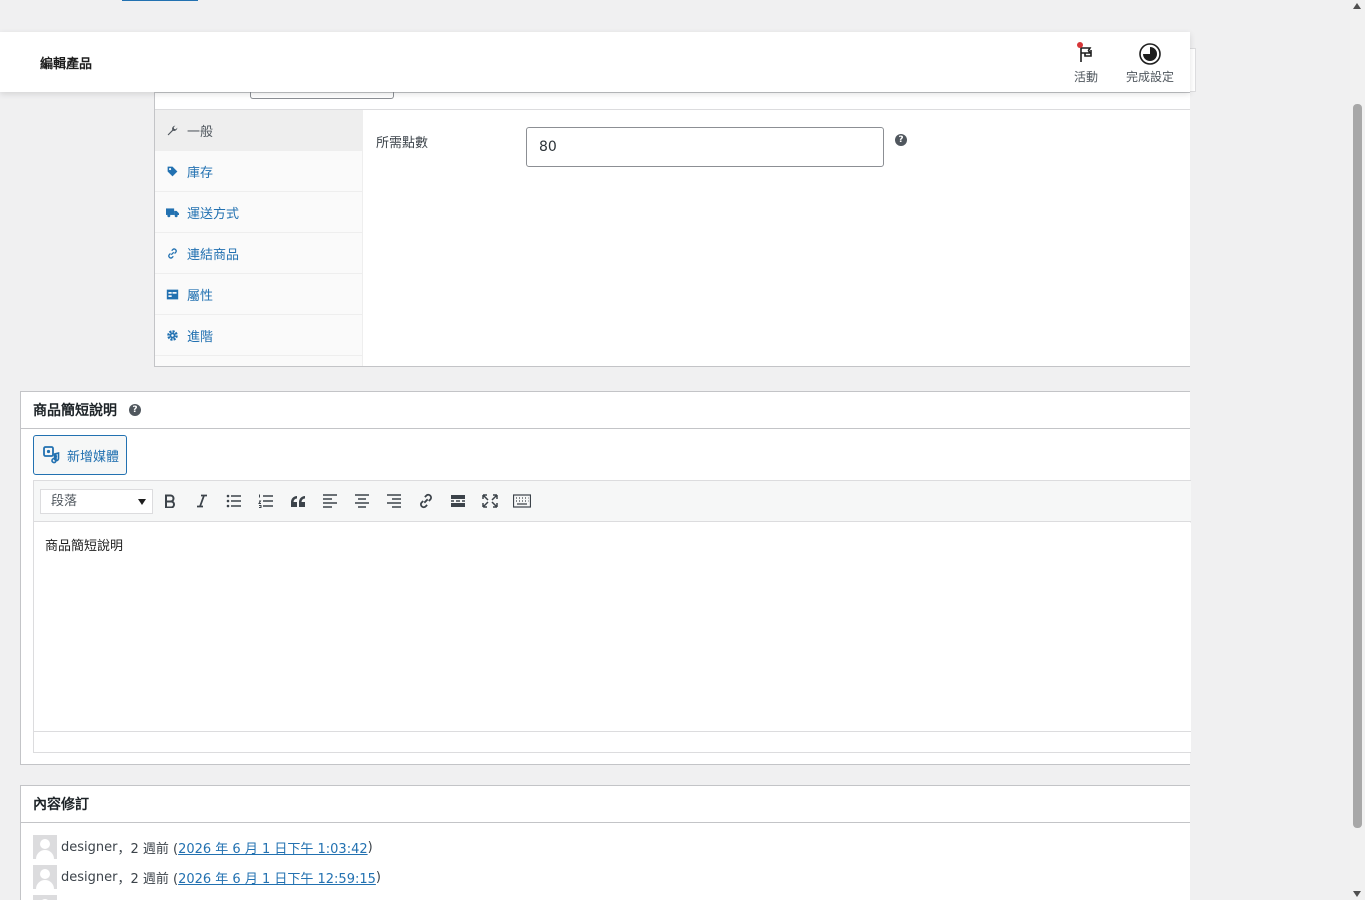  I want to click on align-center-button, so click(362, 501).